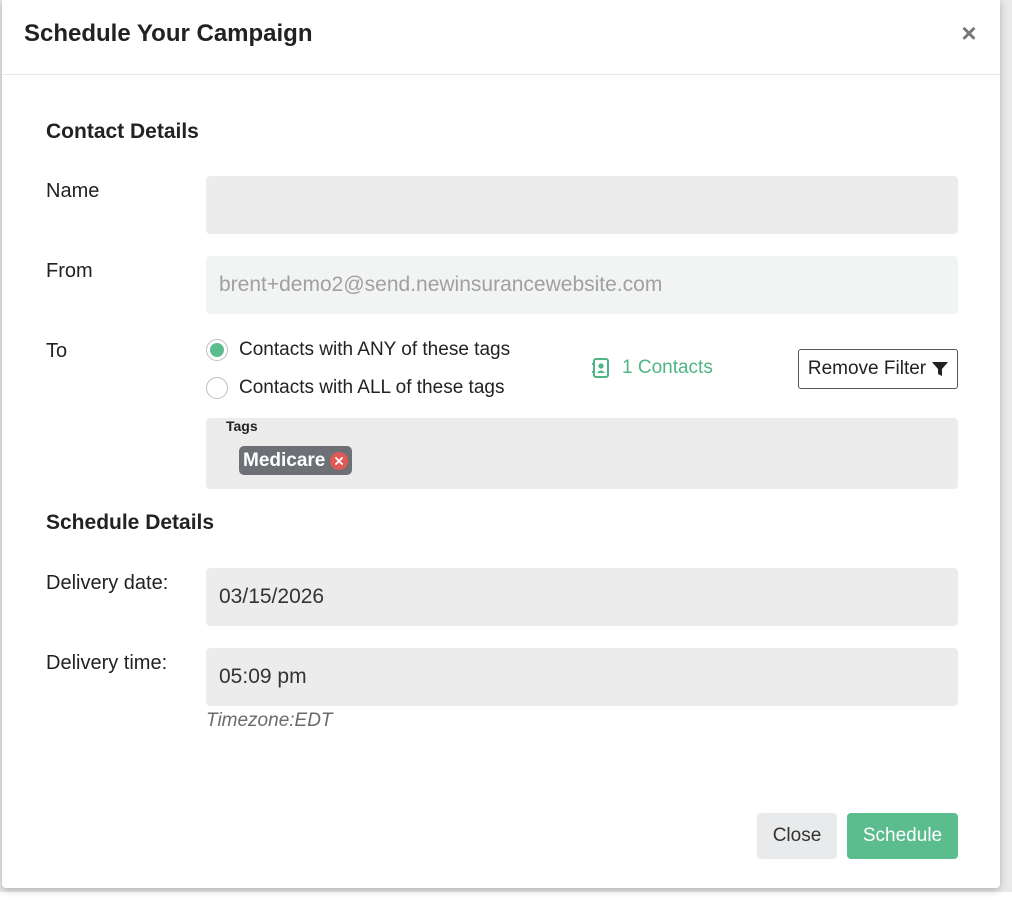 The image size is (1012, 906). I want to click on delivery-time-label: Delivery time:, so click(107, 663).